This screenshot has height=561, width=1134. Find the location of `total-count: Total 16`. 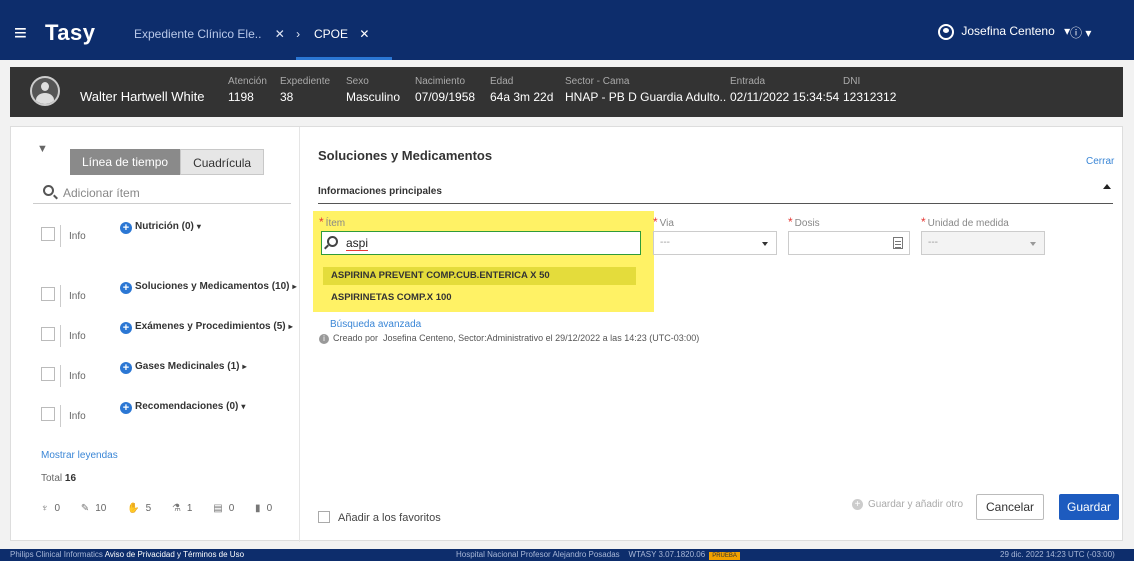

total-count: Total 16 is located at coordinates (59, 478).